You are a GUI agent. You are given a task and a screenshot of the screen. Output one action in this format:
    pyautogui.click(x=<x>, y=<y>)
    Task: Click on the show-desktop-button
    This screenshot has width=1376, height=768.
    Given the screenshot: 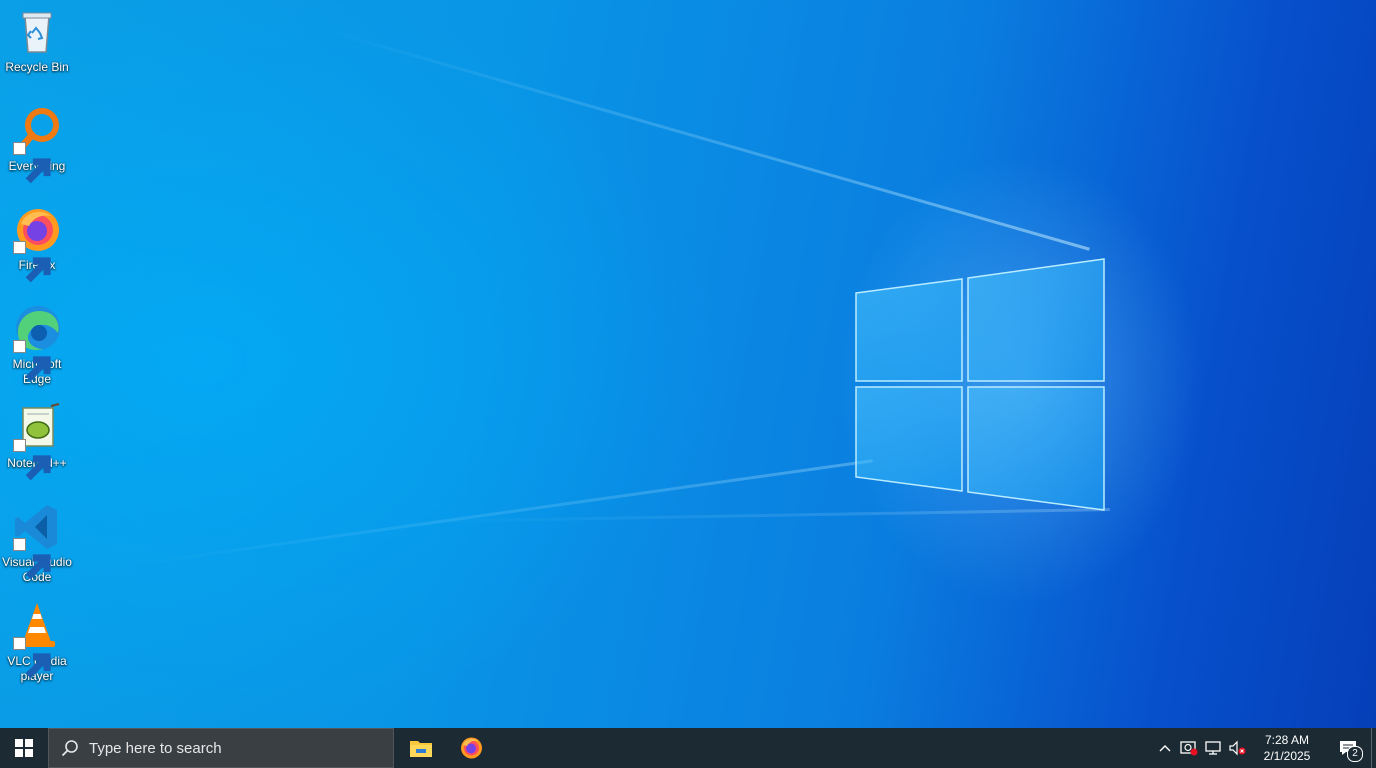 What is the action you would take?
    pyautogui.click(x=1373, y=748)
    